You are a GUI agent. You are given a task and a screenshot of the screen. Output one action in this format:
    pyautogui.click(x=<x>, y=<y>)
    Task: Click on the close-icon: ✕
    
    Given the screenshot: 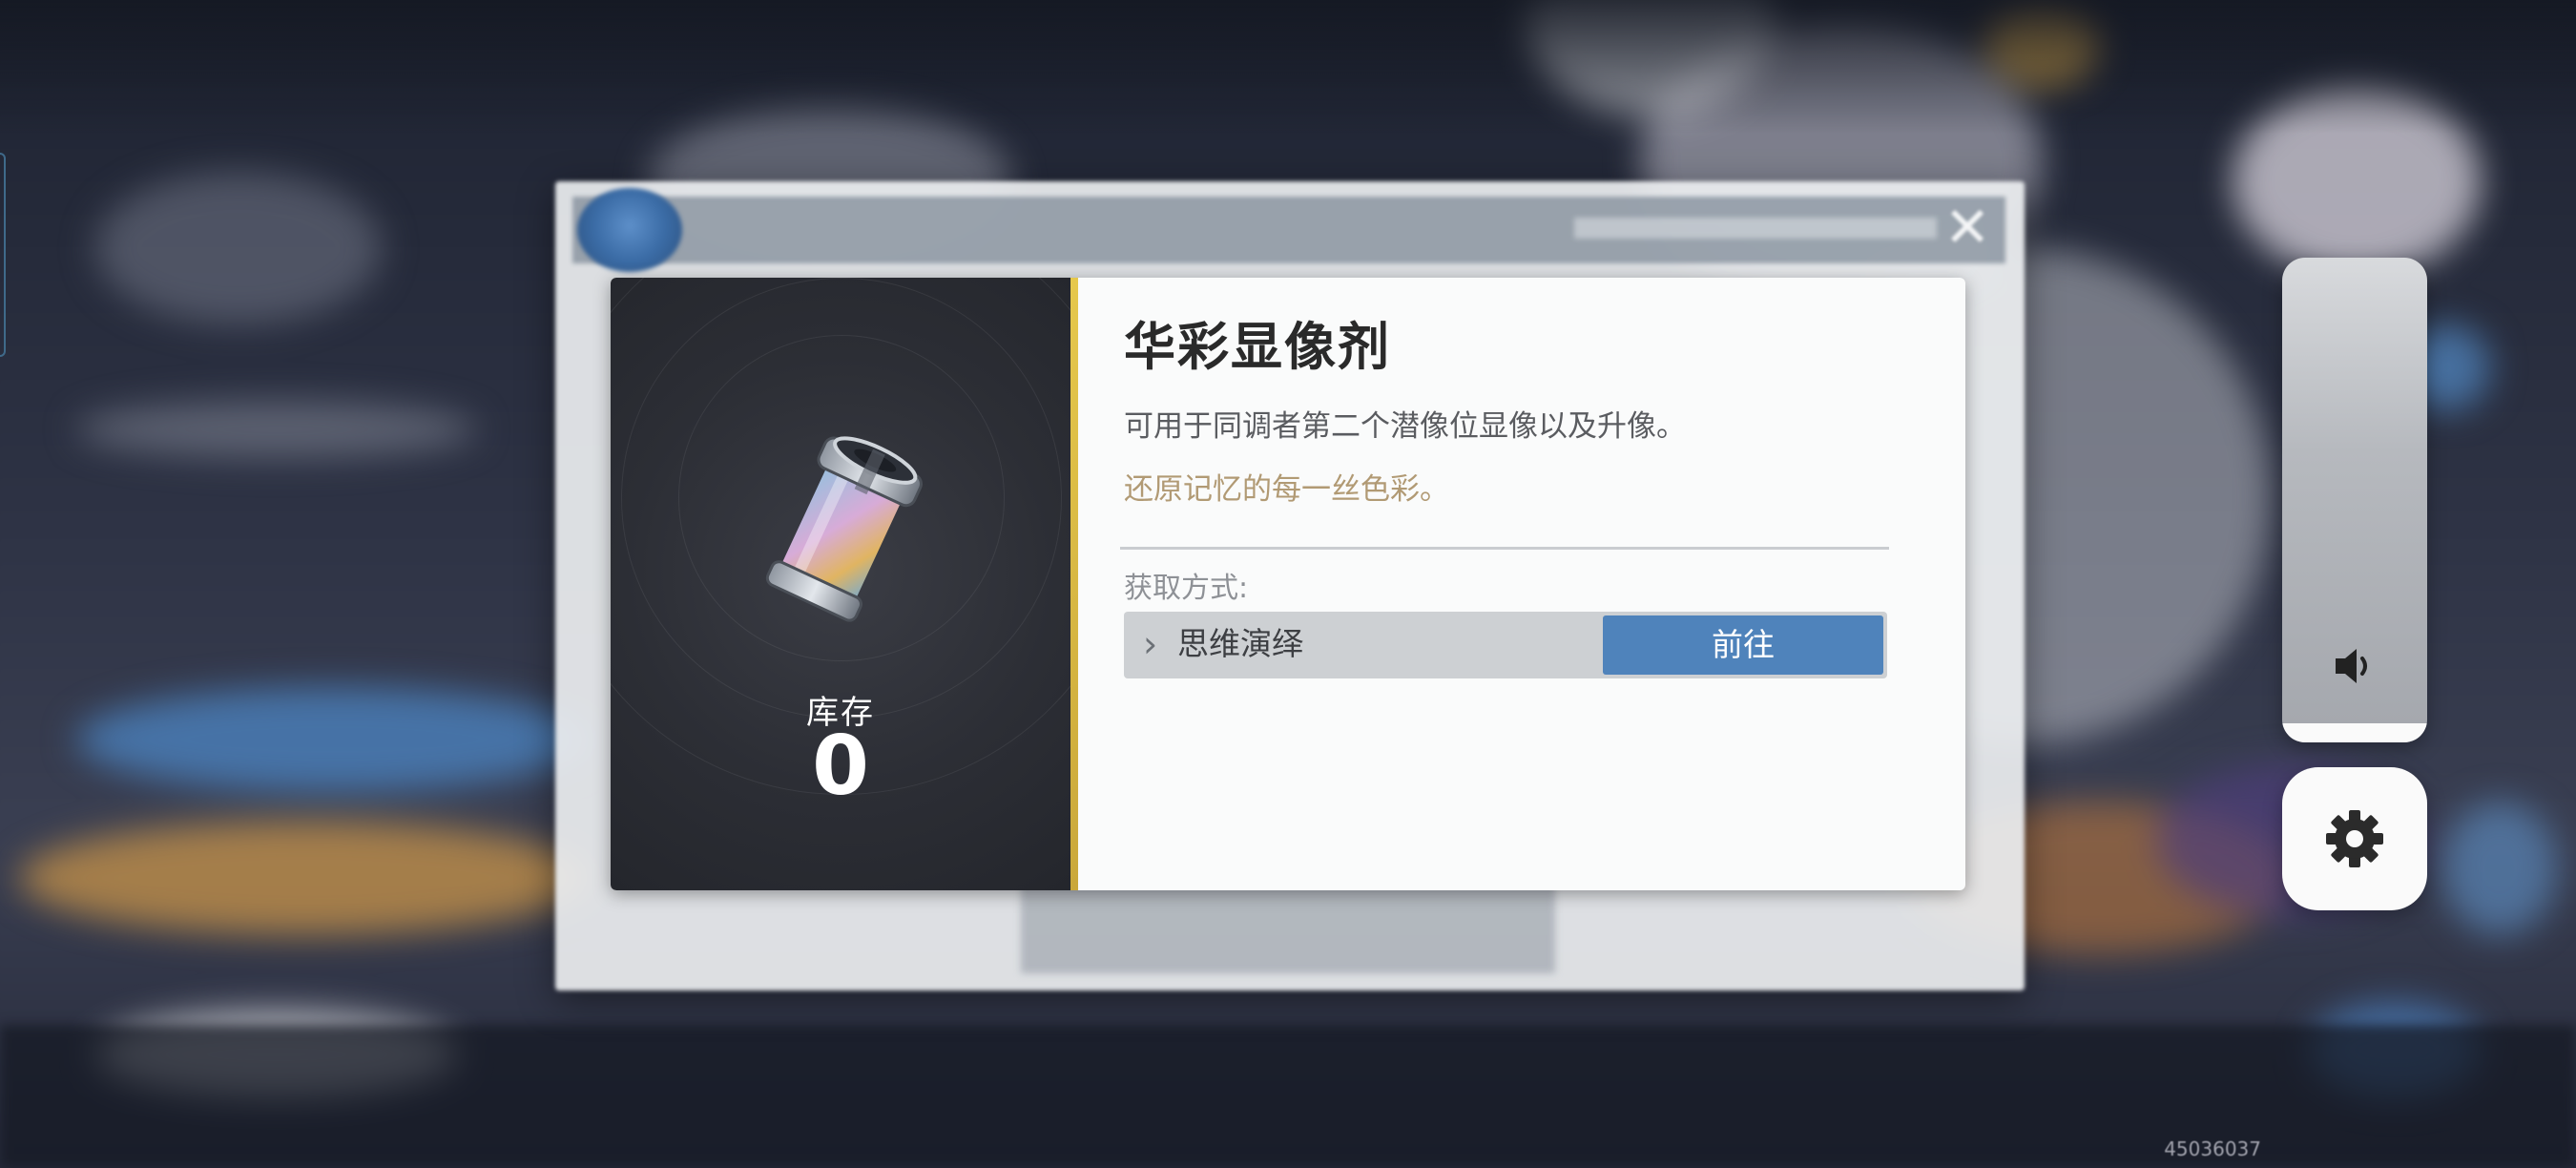 What is the action you would take?
    pyautogui.click(x=1967, y=227)
    